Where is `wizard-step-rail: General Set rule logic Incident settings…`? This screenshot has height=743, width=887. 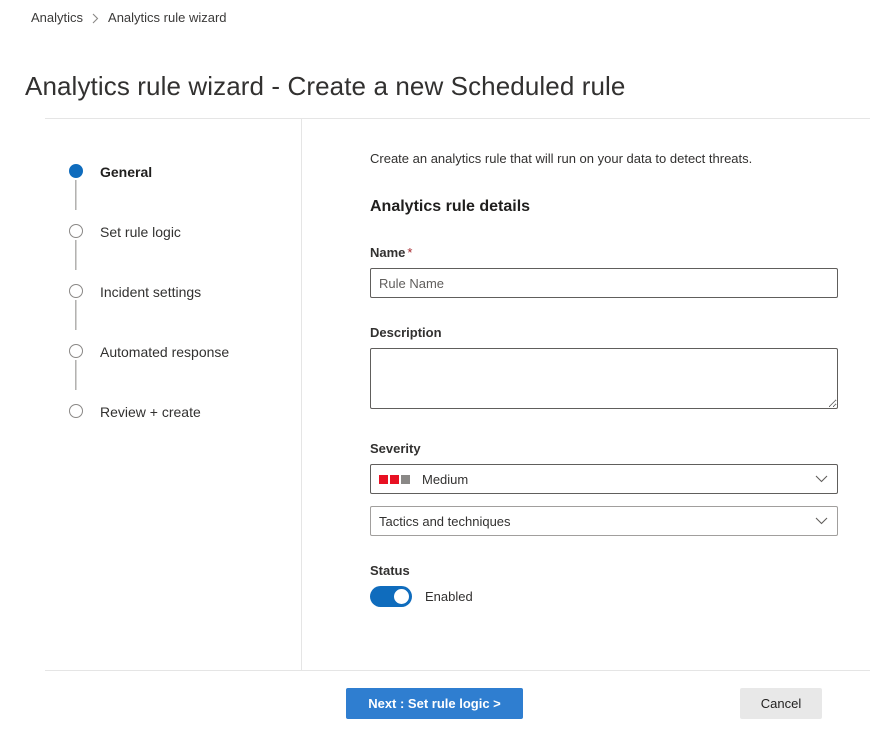 wizard-step-rail: General Set rule logic Incident settings… is located at coordinates (175, 300).